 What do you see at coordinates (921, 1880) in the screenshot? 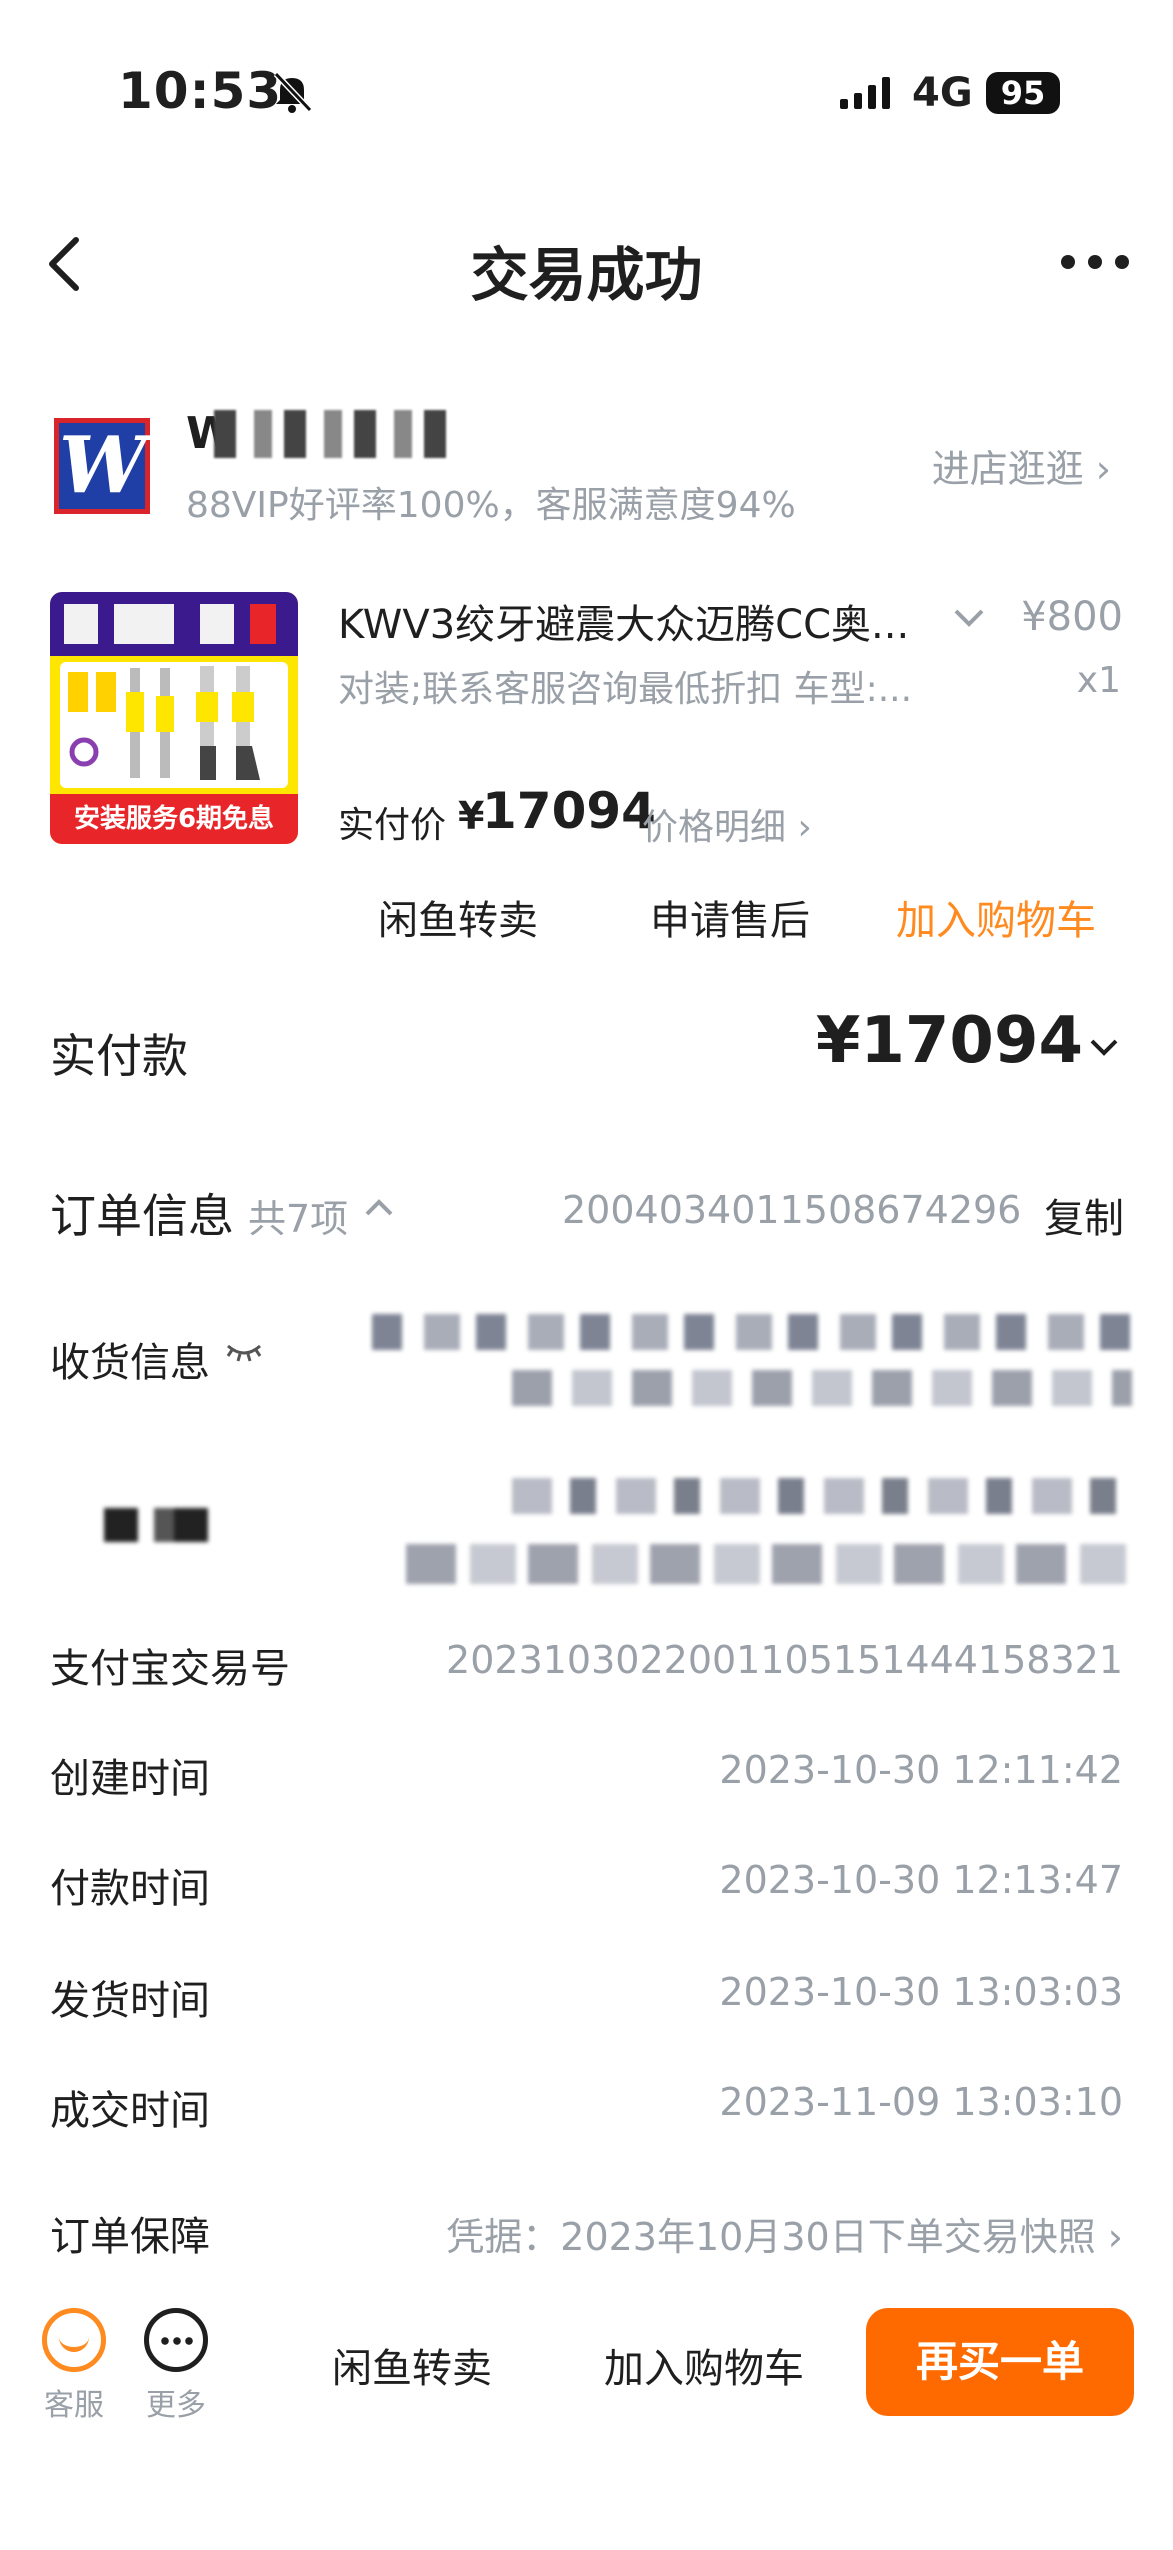
I see `paid-time-value: 2023-10-30 12:13:47` at bounding box center [921, 1880].